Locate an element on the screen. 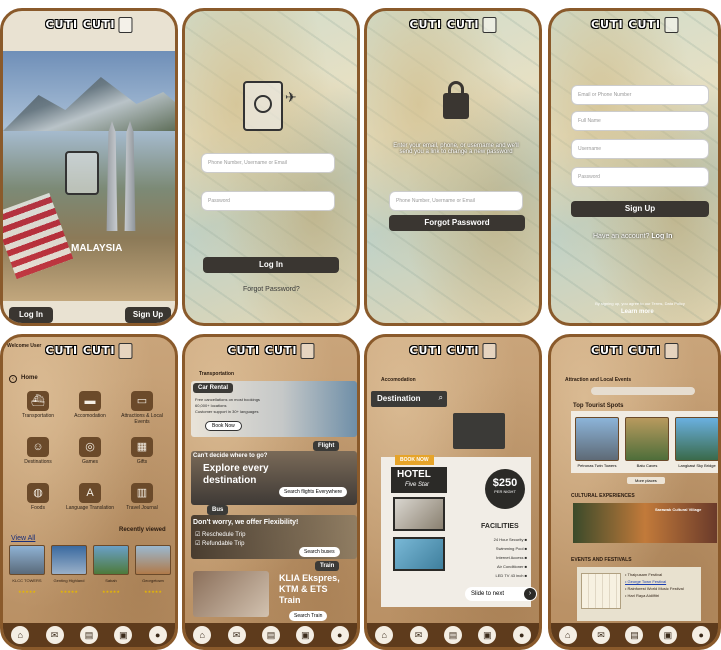  spot-petronas is located at coordinates (597, 439).